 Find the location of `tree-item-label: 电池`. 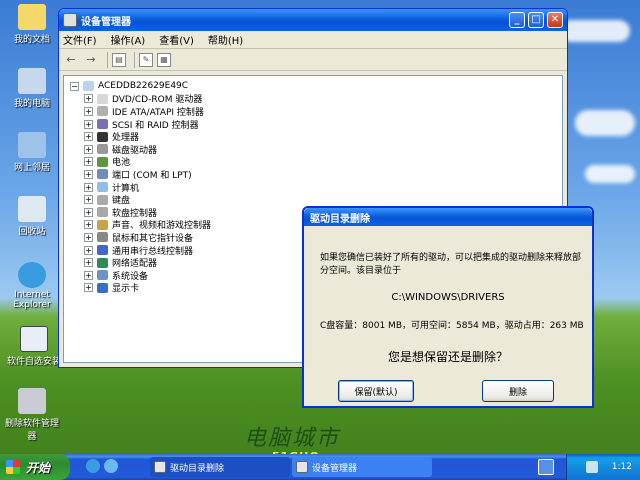

tree-item-label: 电池 is located at coordinates (121, 163).